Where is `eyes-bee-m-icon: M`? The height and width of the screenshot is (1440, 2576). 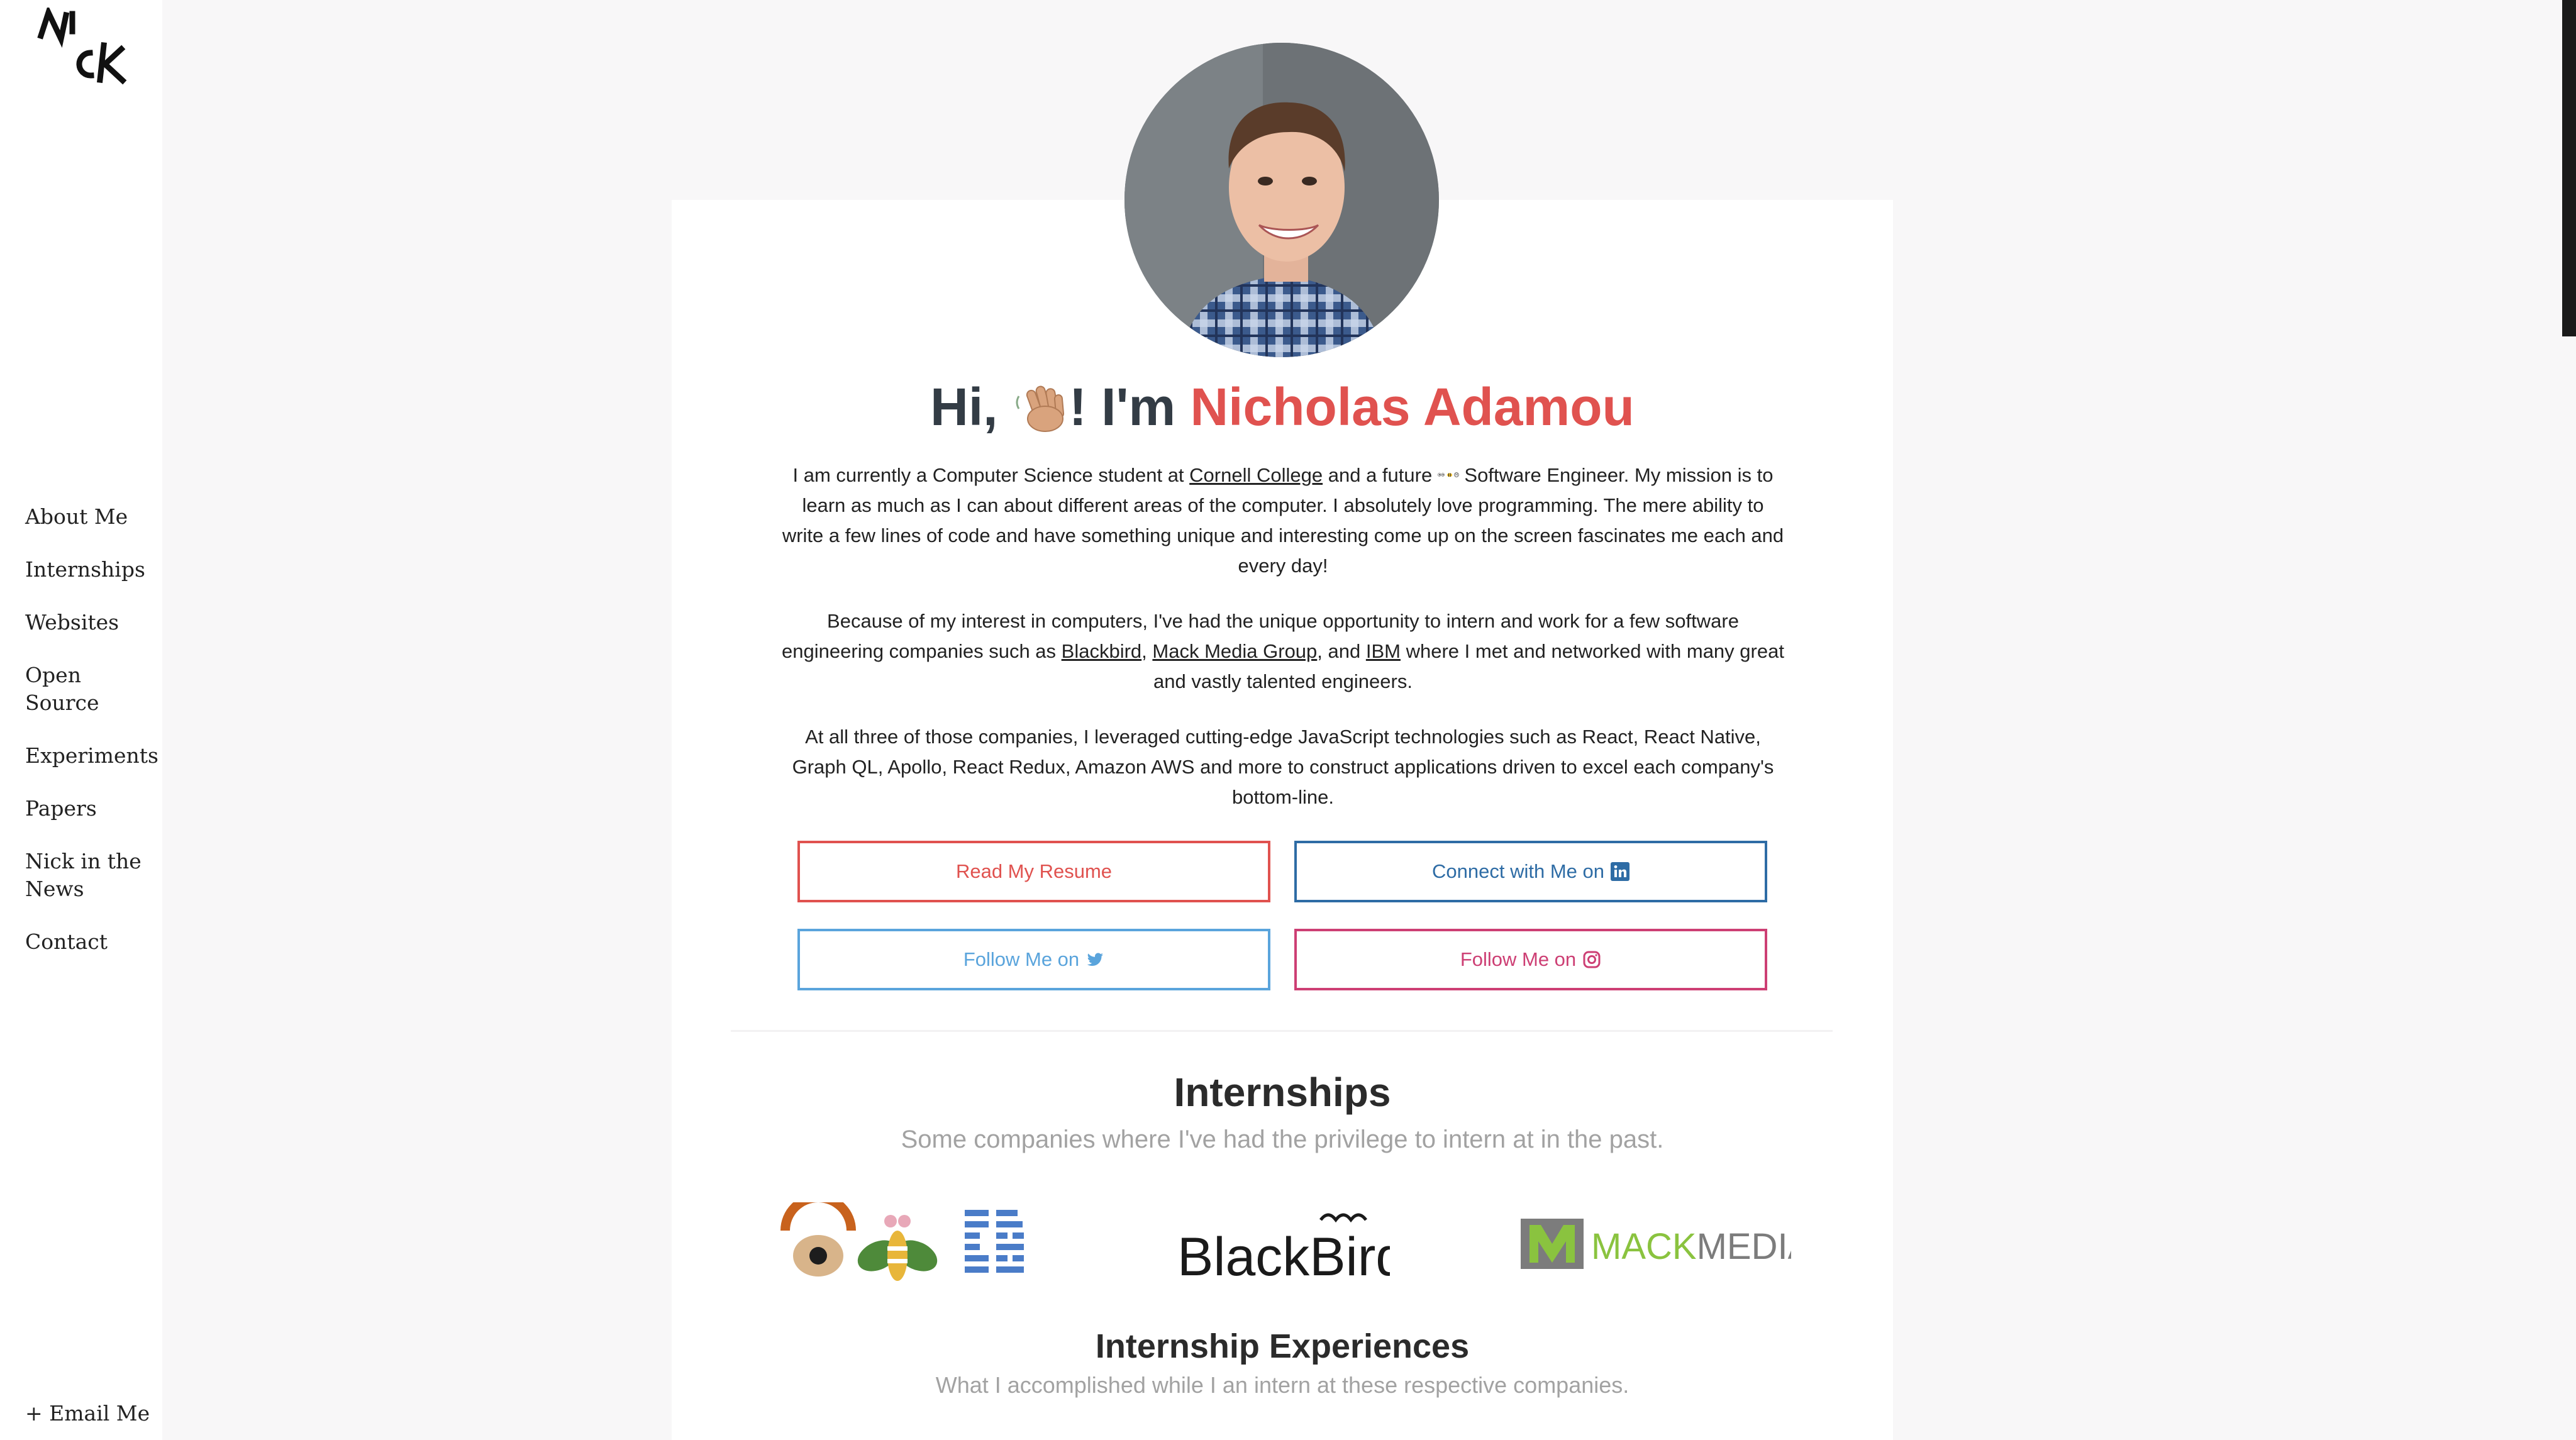 eyes-bee-m-icon: M is located at coordinates (1448, 474).